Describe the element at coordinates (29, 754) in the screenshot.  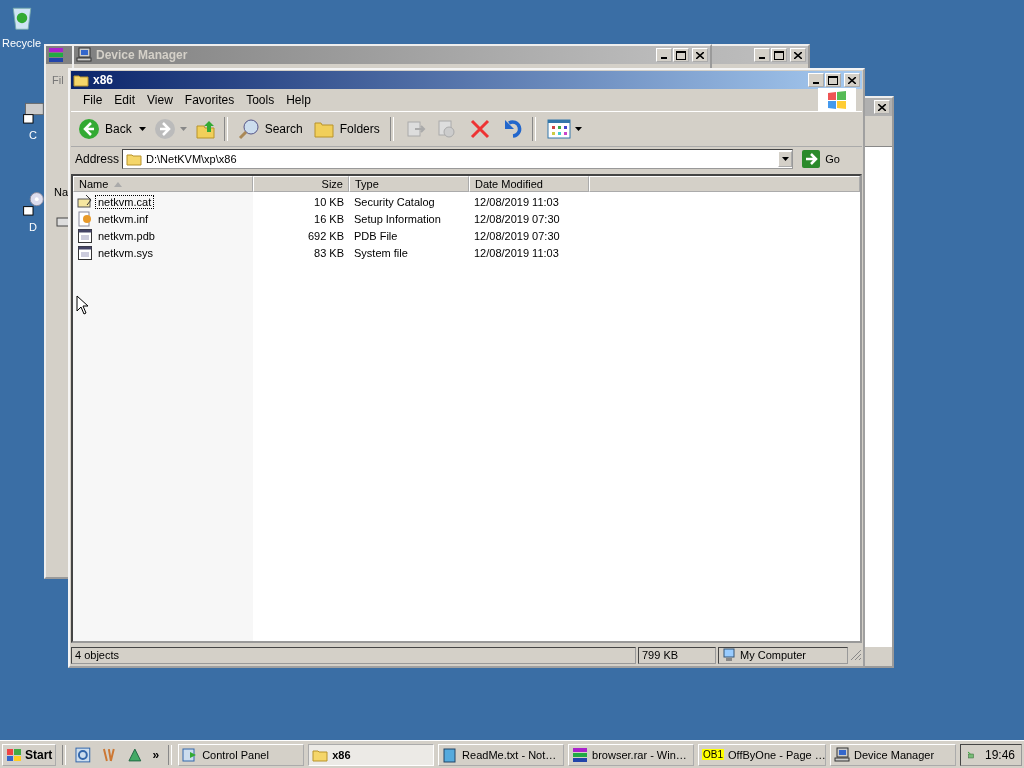
I see `start-button: Start` at that location.